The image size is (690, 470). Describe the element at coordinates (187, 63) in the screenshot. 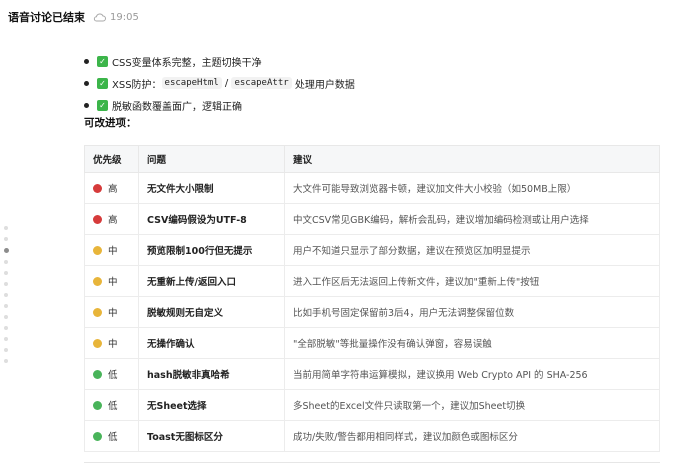

I see `list-item-text: CSS变量体系完整，主题切换干净` at that location.